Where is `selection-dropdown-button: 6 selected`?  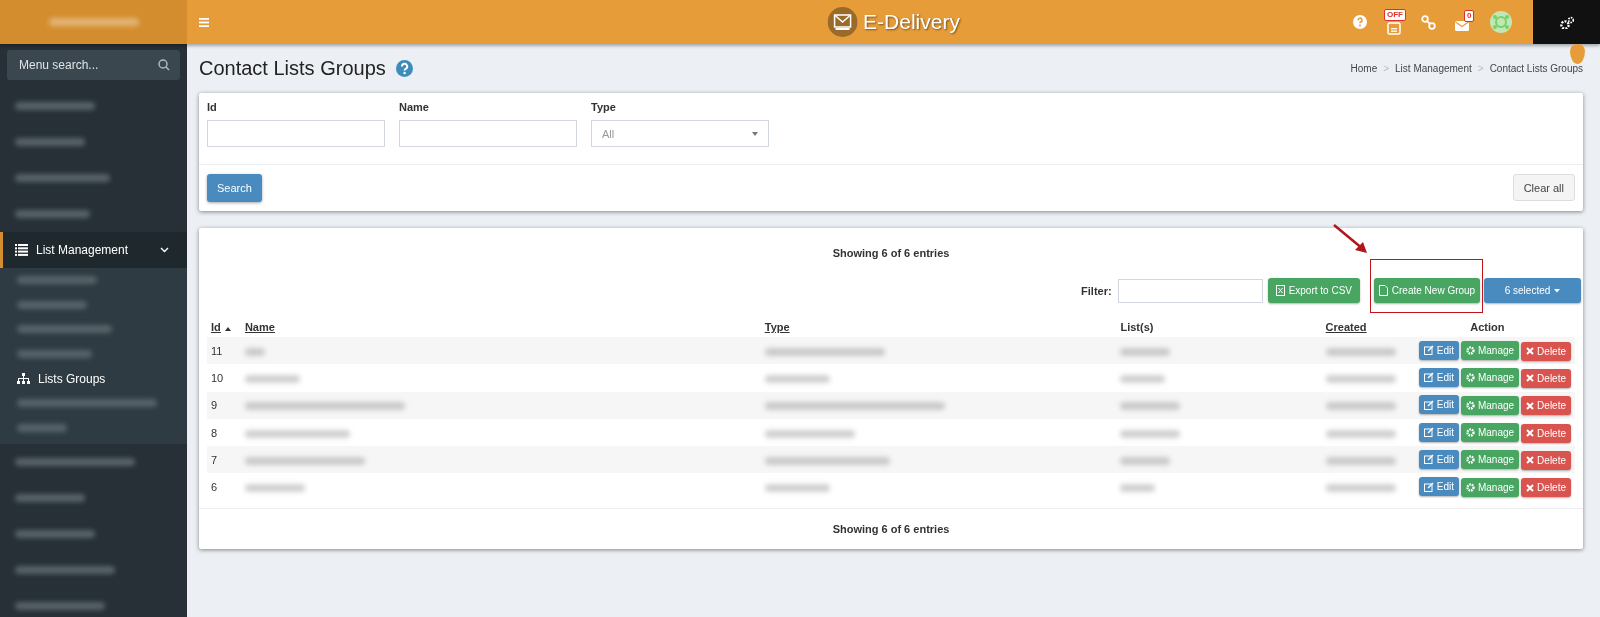 selection-dropdown-button: 6 selected is located at coordinates (1532, 290).